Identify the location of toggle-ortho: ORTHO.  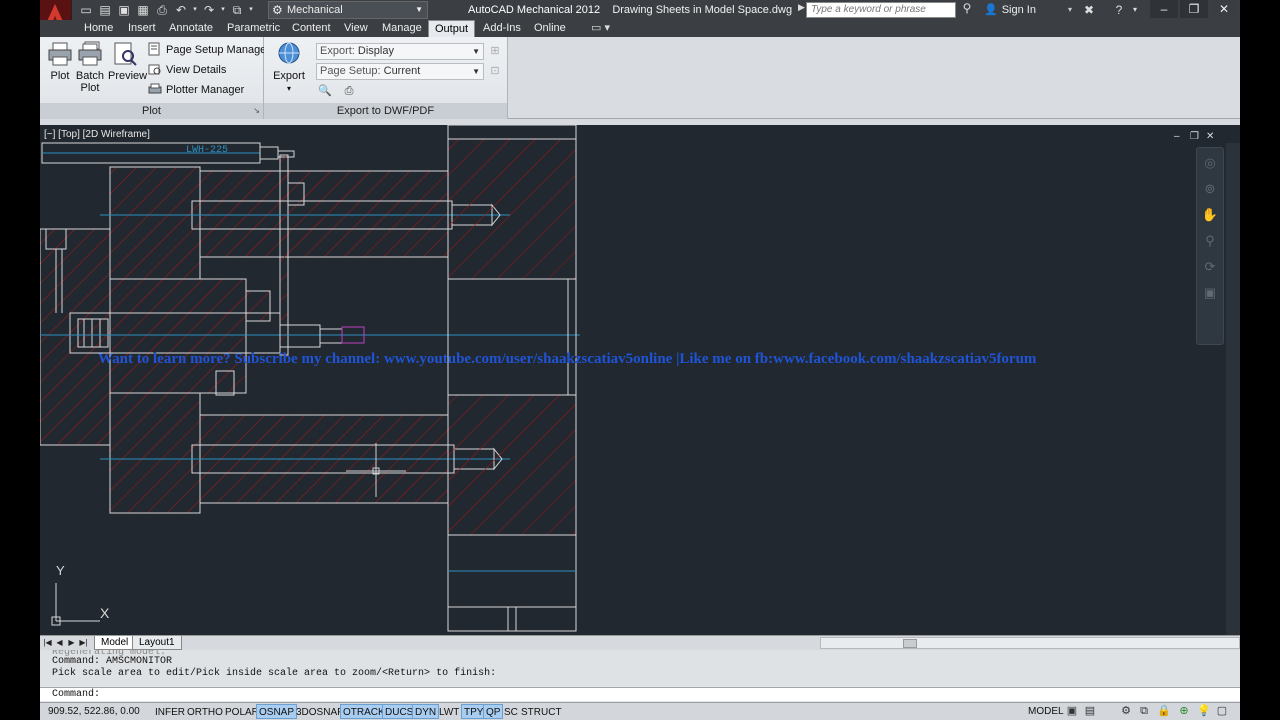
(205, 711).